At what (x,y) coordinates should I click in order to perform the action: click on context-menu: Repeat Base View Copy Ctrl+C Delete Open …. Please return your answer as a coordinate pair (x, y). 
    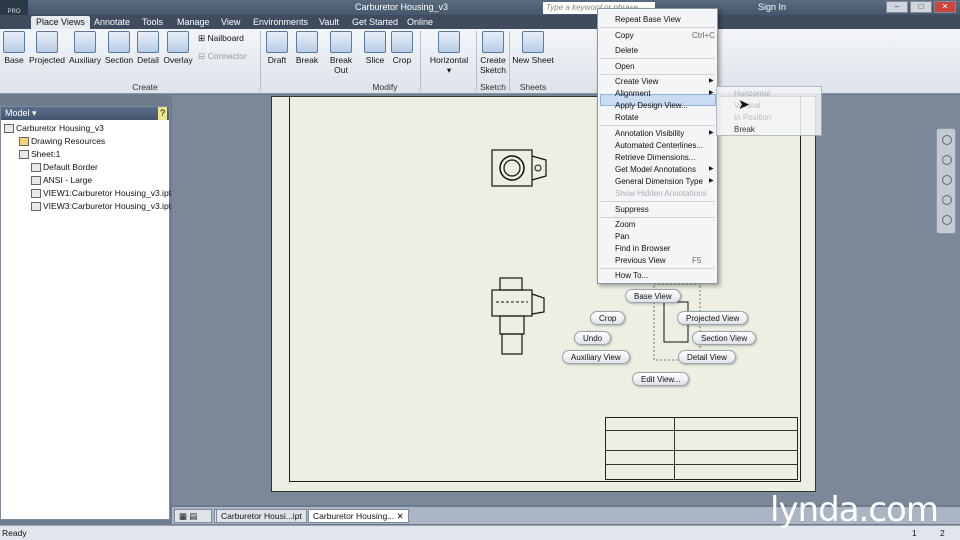
    Looking at the image, I should click on (657, 146).